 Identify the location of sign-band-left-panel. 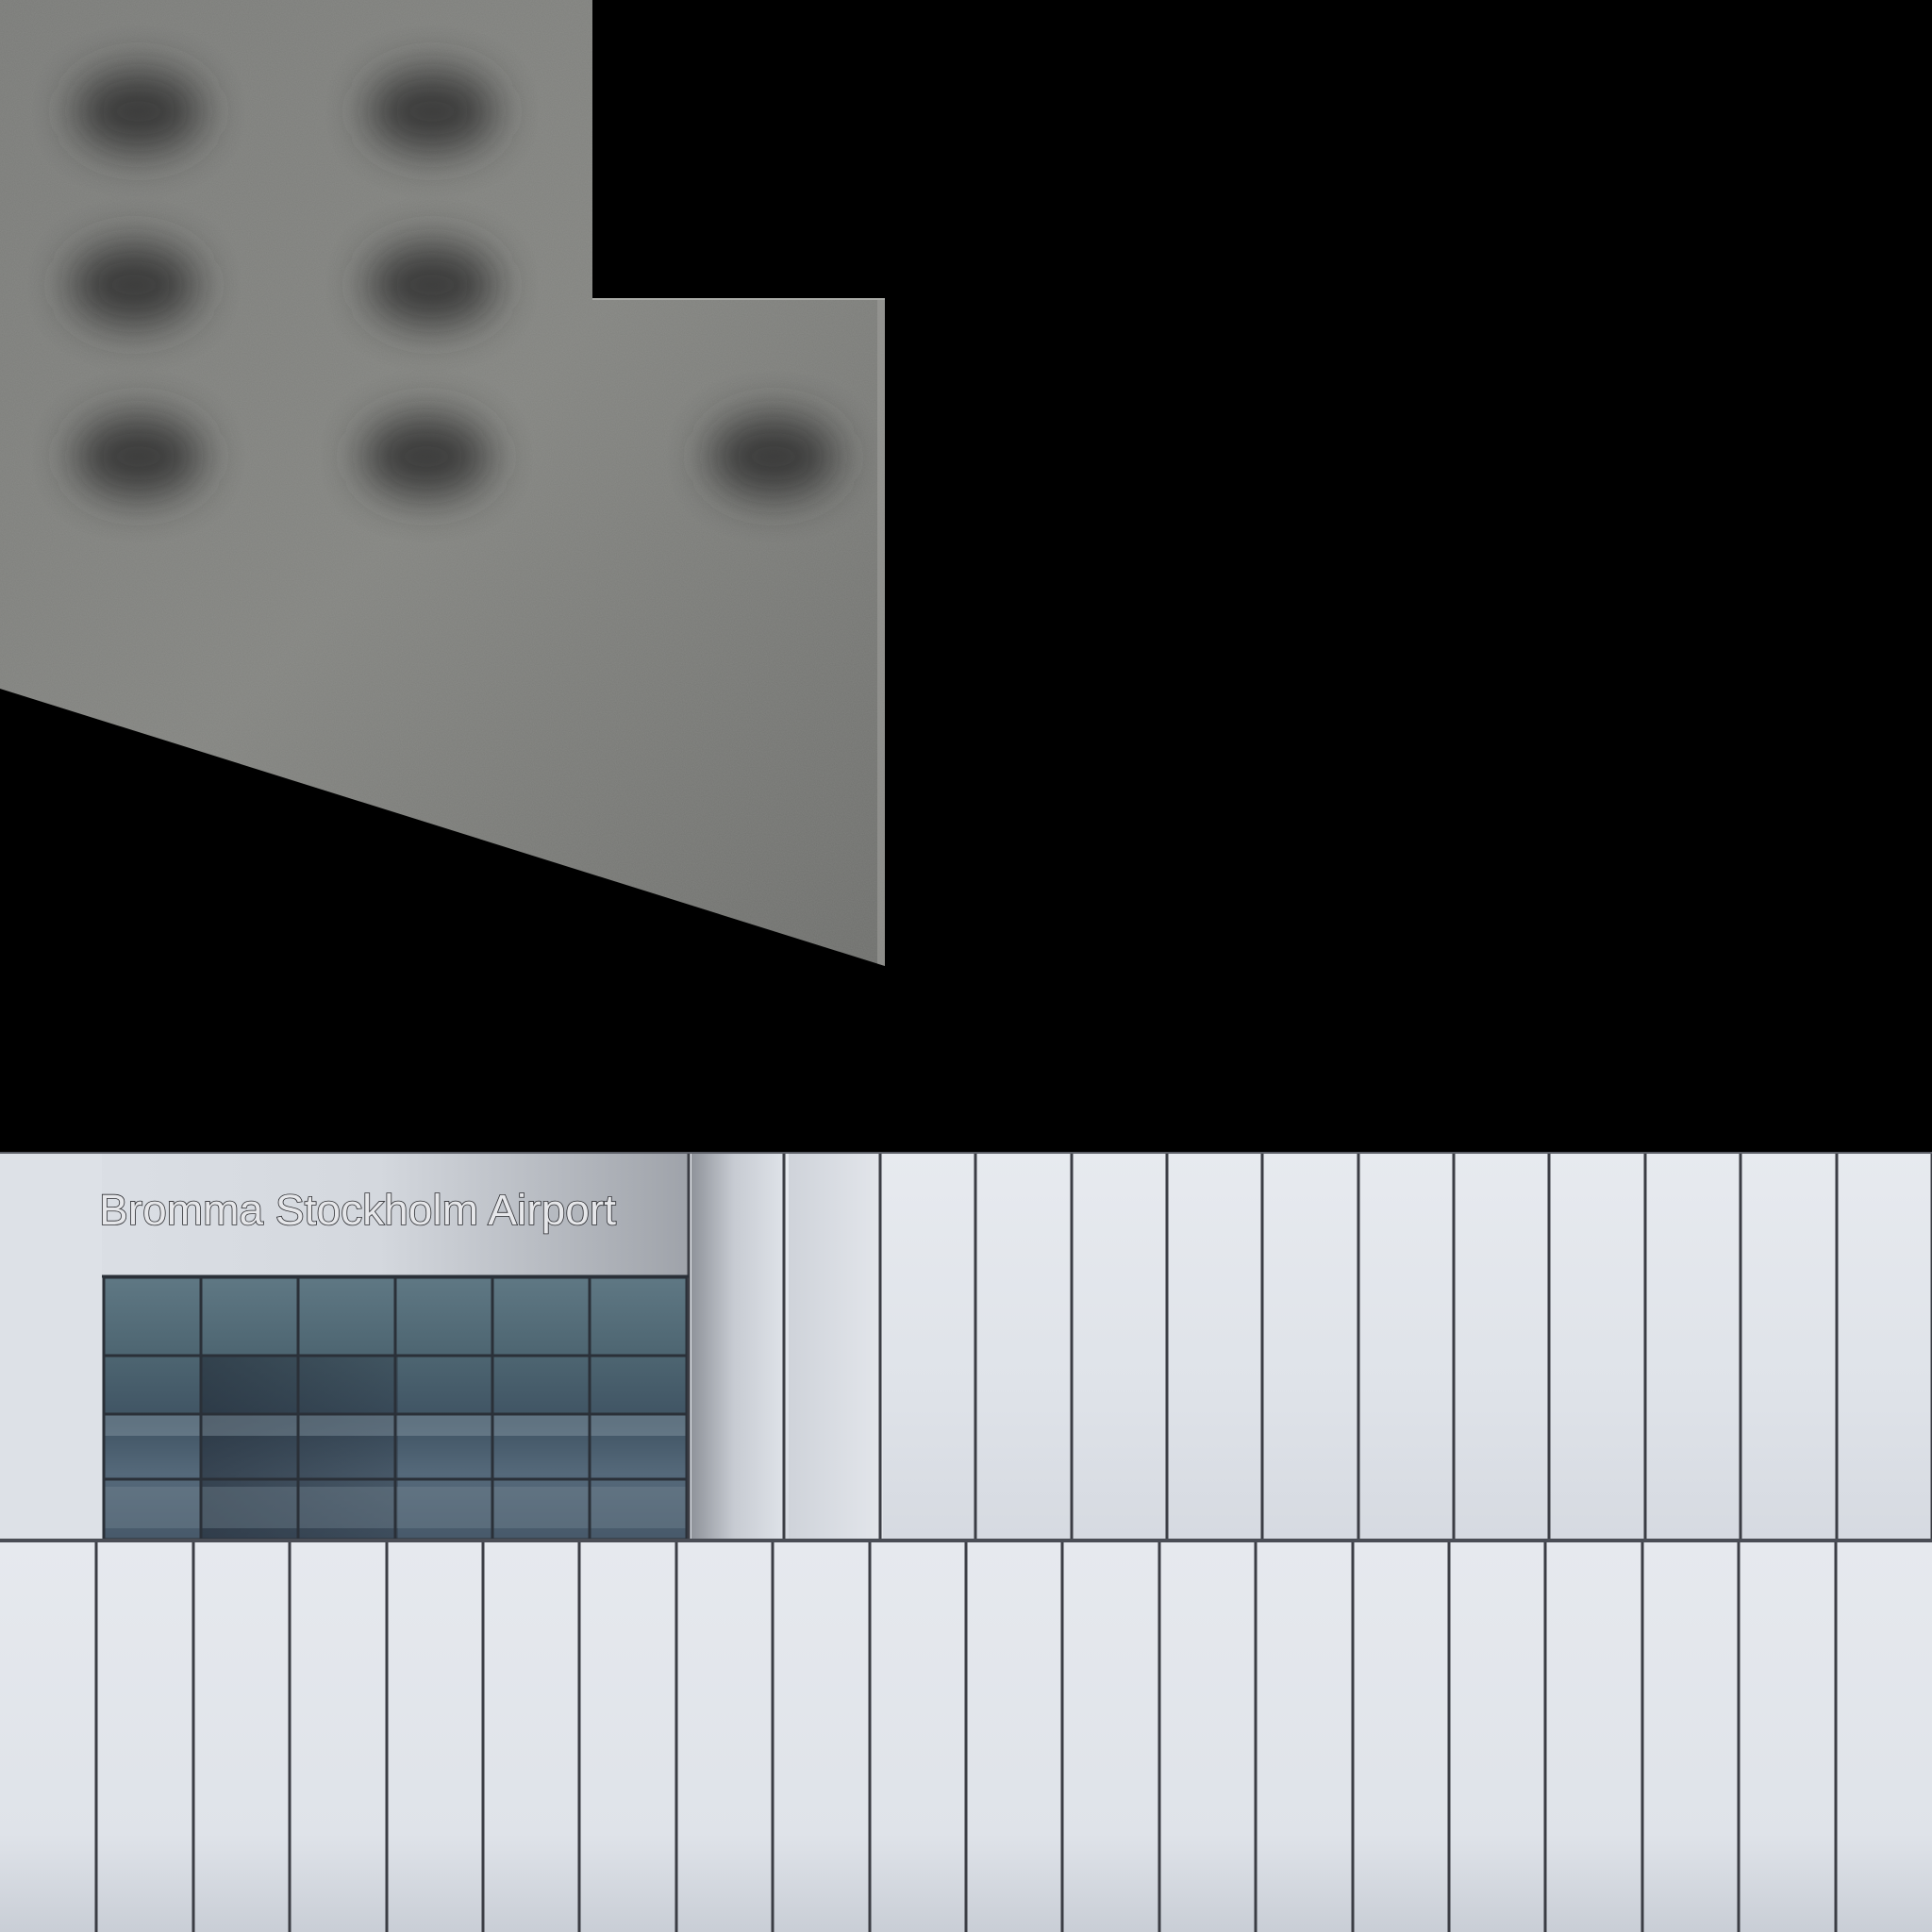
(51, 1346).